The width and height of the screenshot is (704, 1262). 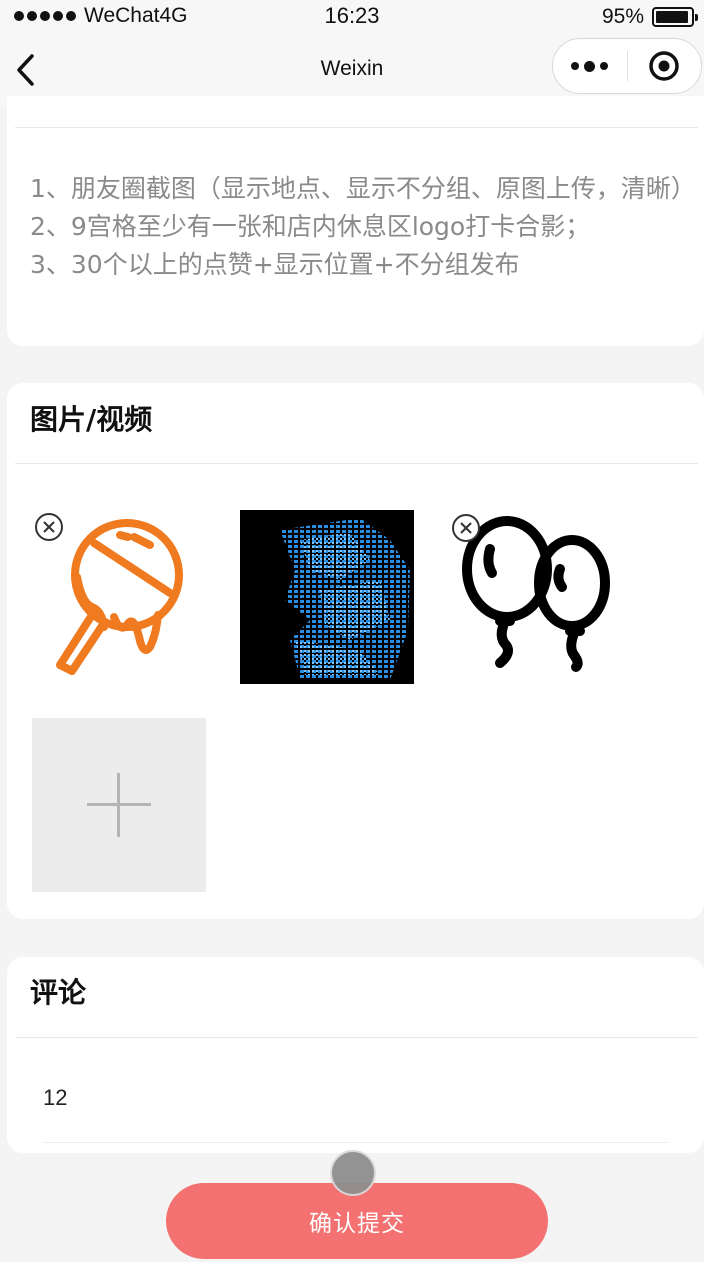 I want to click on status-bar: WeChat4G 16:23 95%, so click(x=352, y=16).